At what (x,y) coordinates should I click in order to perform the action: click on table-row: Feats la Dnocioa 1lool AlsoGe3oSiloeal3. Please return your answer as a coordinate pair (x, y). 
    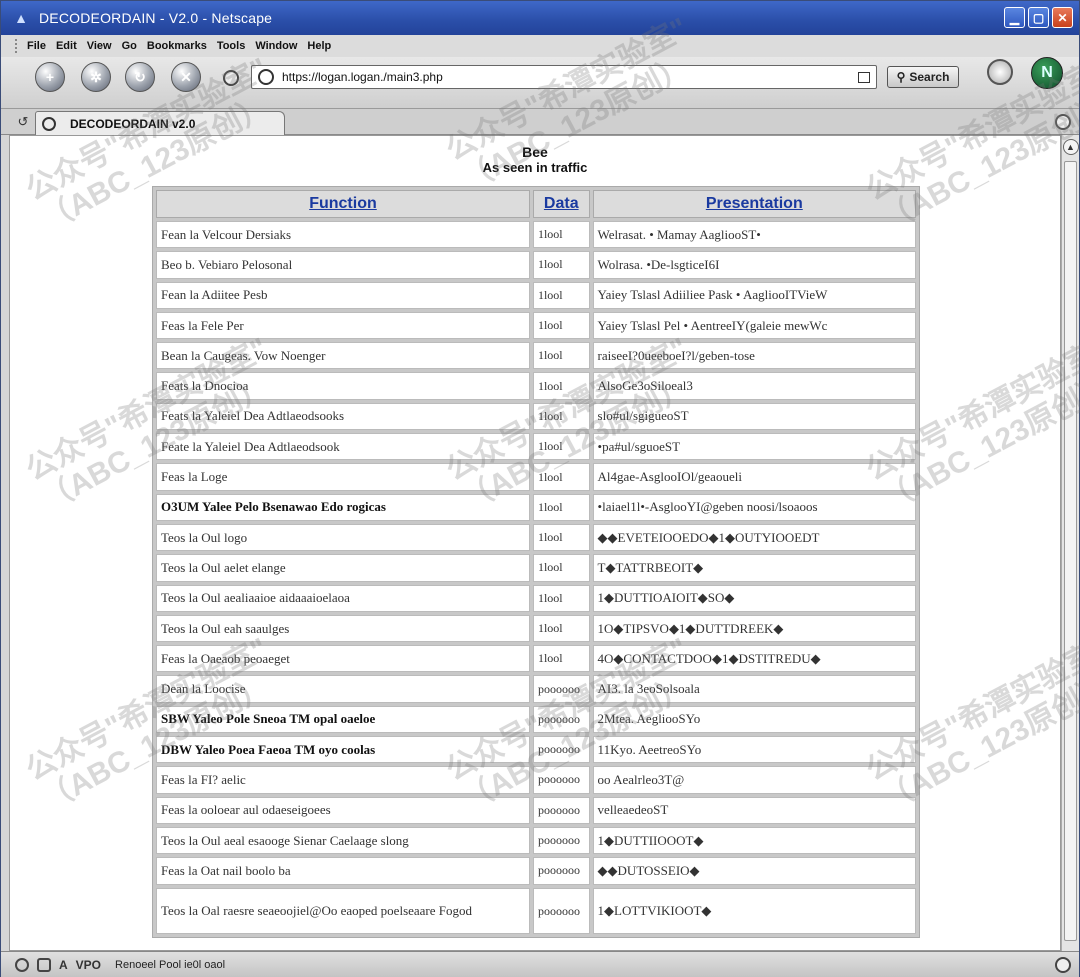
    Looking at the image, I should click on (536, 386).